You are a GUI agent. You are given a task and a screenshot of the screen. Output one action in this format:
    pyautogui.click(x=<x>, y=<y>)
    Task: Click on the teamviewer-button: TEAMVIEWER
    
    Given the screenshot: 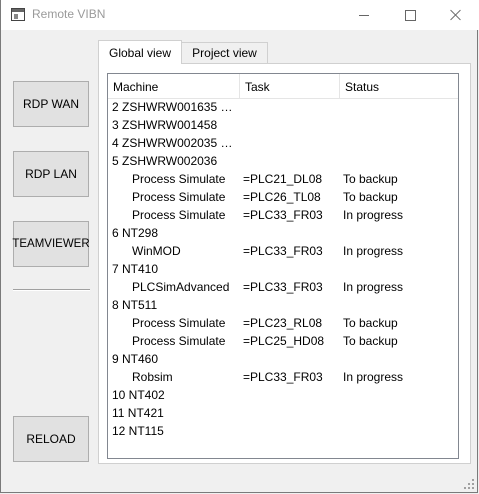 What is the action you would take?
    pyautogui.click(x=51, y=244)
    